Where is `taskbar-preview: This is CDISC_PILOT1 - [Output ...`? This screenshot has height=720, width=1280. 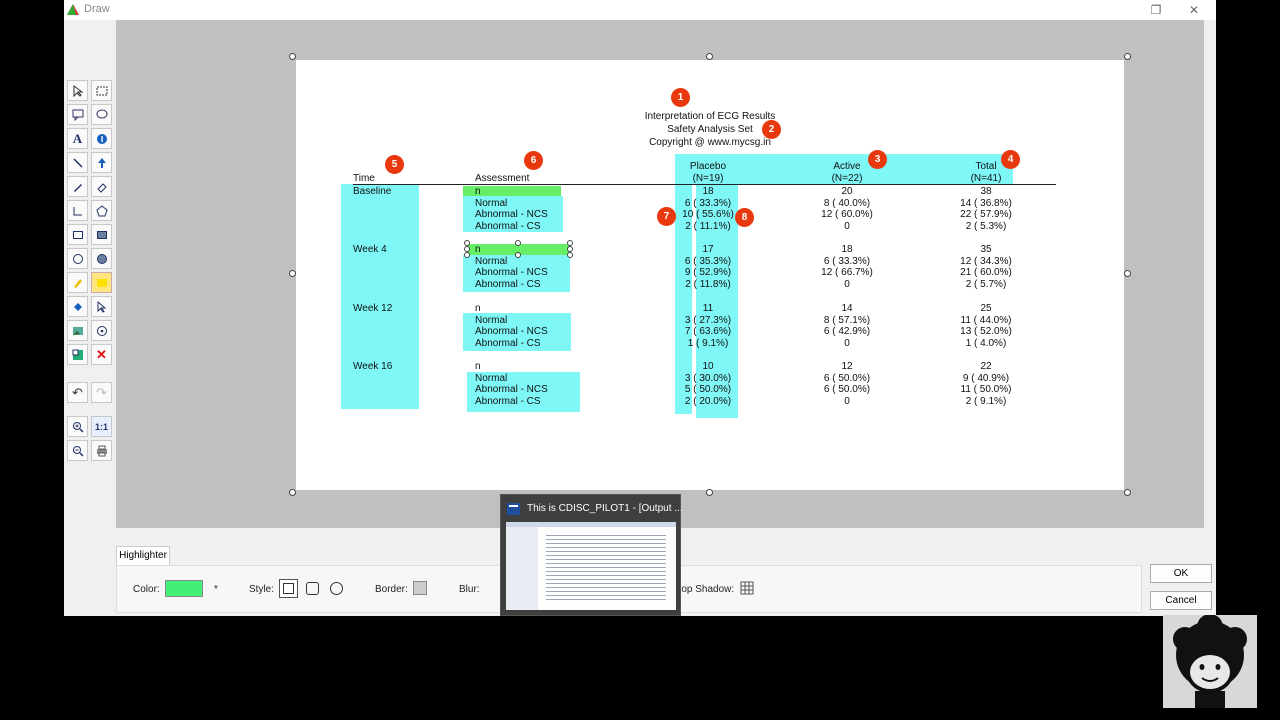
taskbar-preview: This is CDISC_PILOT1 - [Output ... is located at coordinates (591, 555).